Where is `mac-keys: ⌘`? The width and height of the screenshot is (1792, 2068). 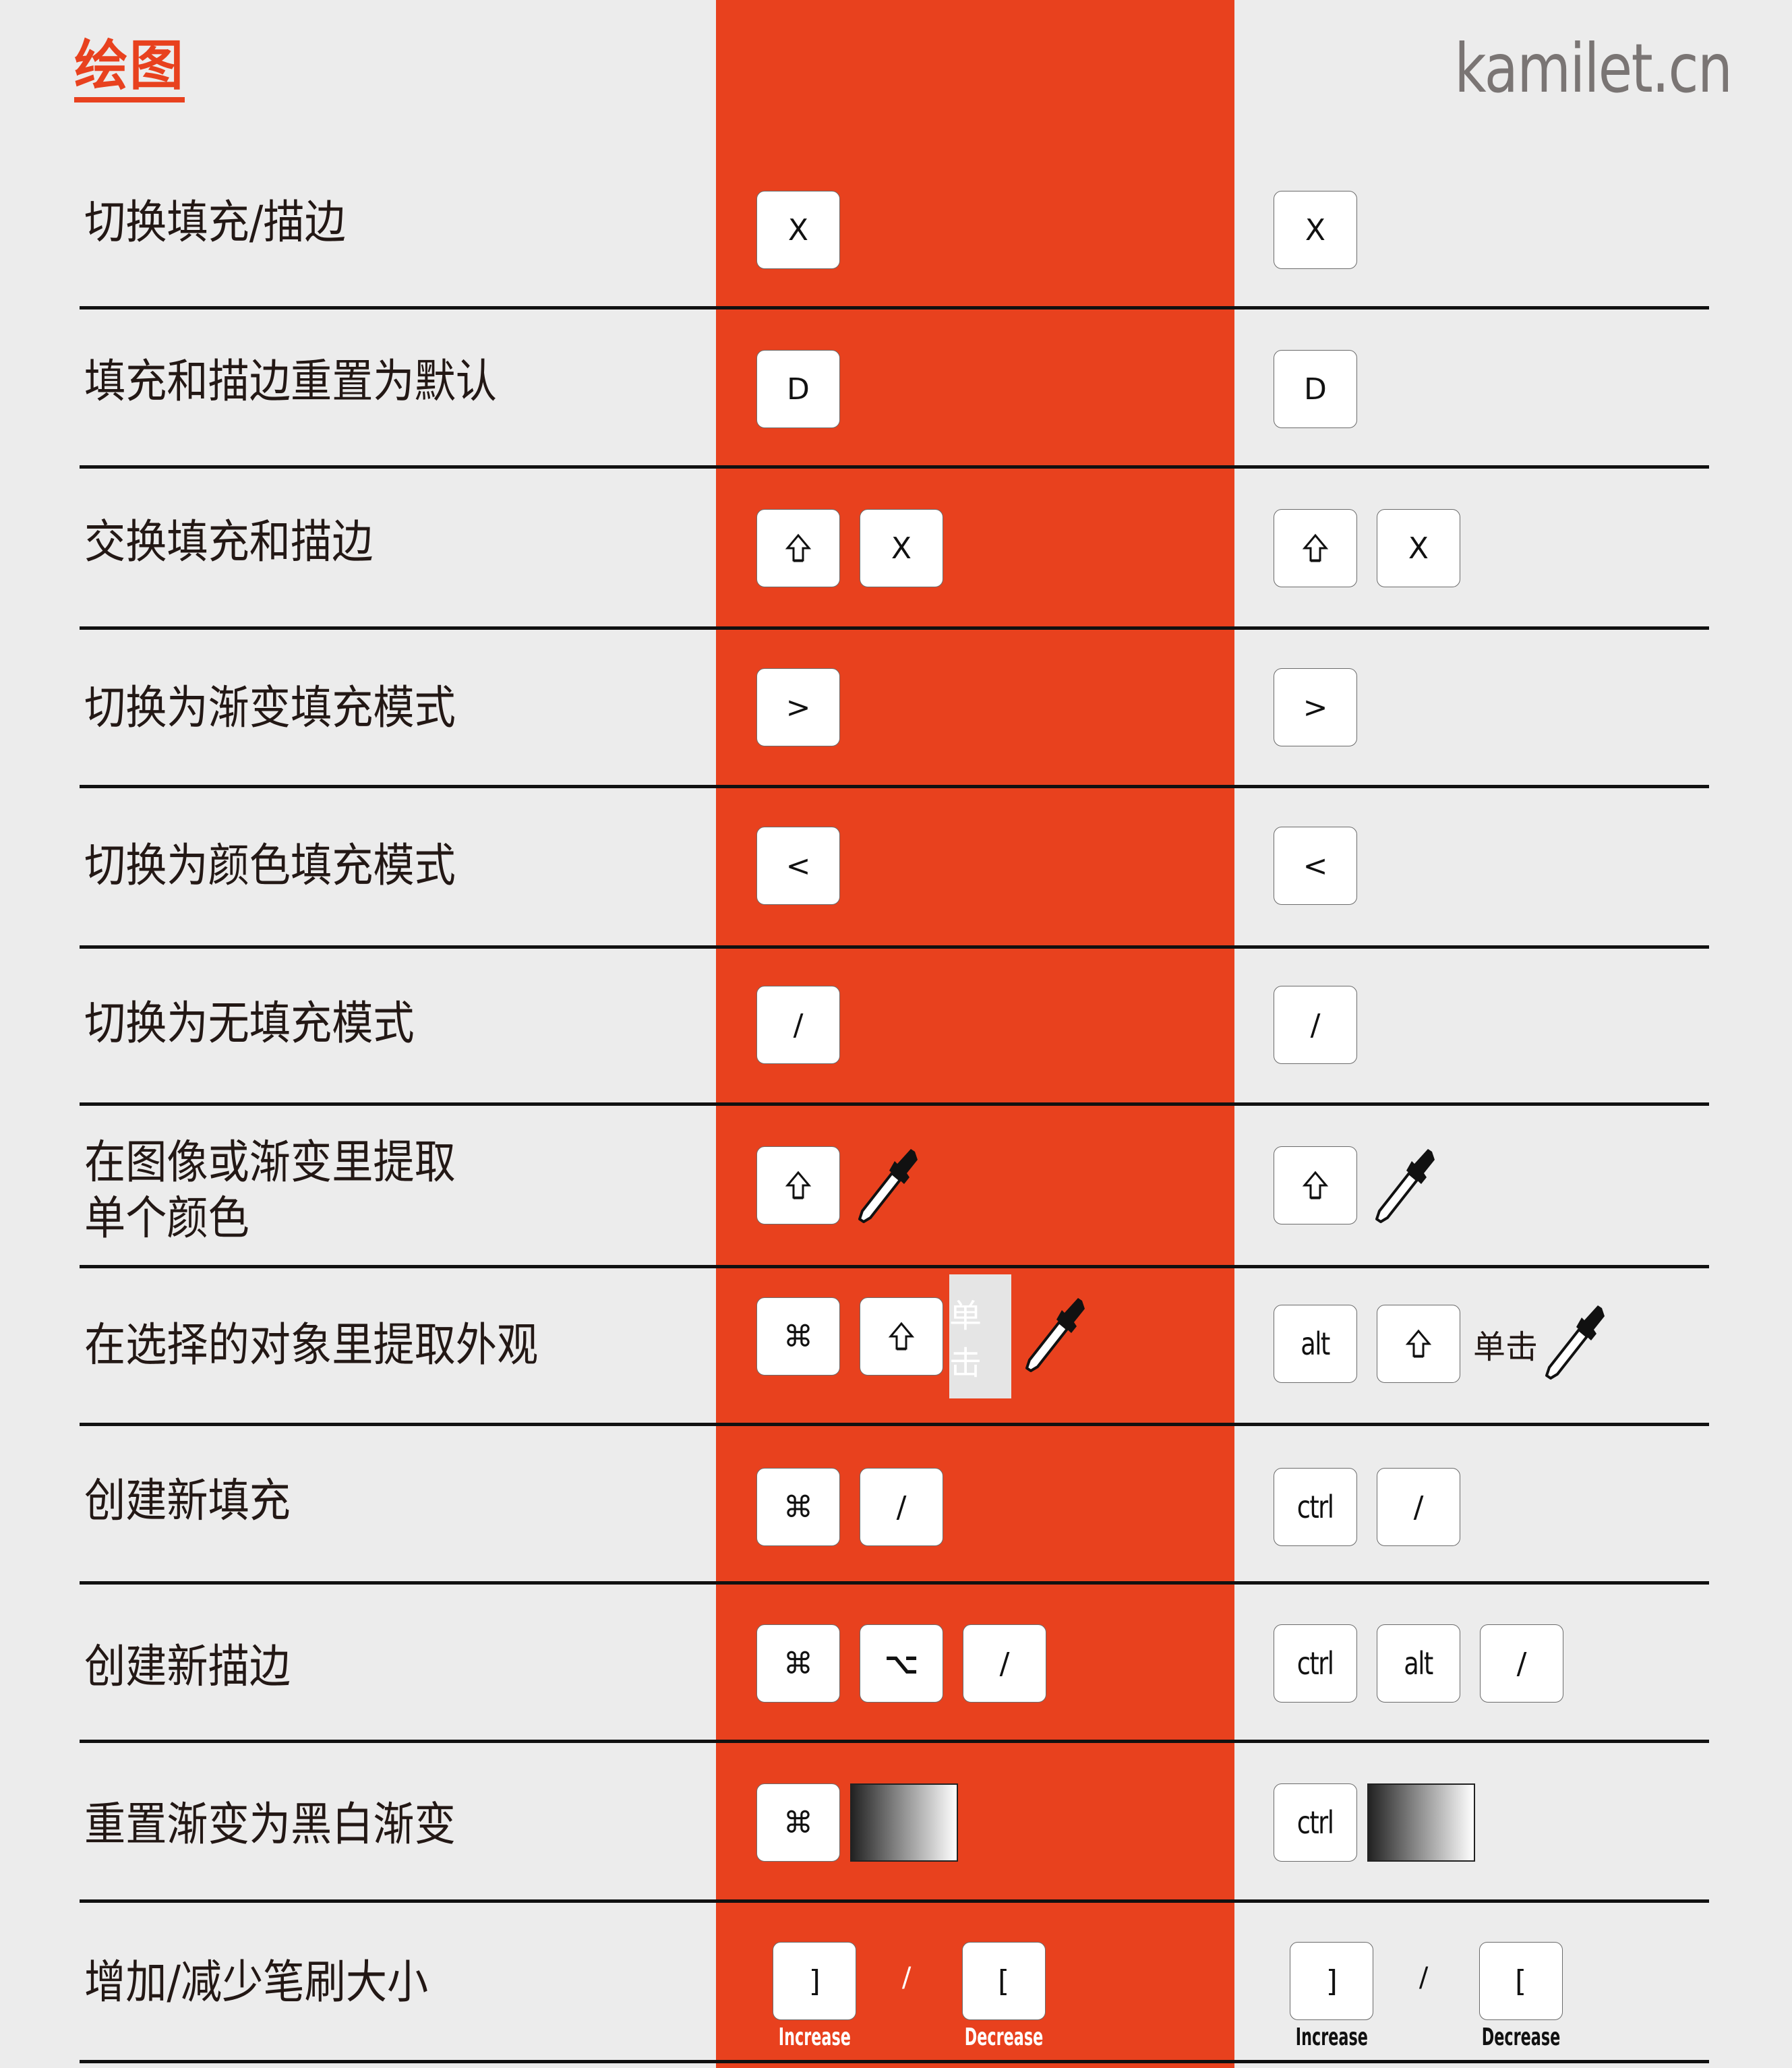 mac-keys: ⌘ is located at coordinates (857, 1823).